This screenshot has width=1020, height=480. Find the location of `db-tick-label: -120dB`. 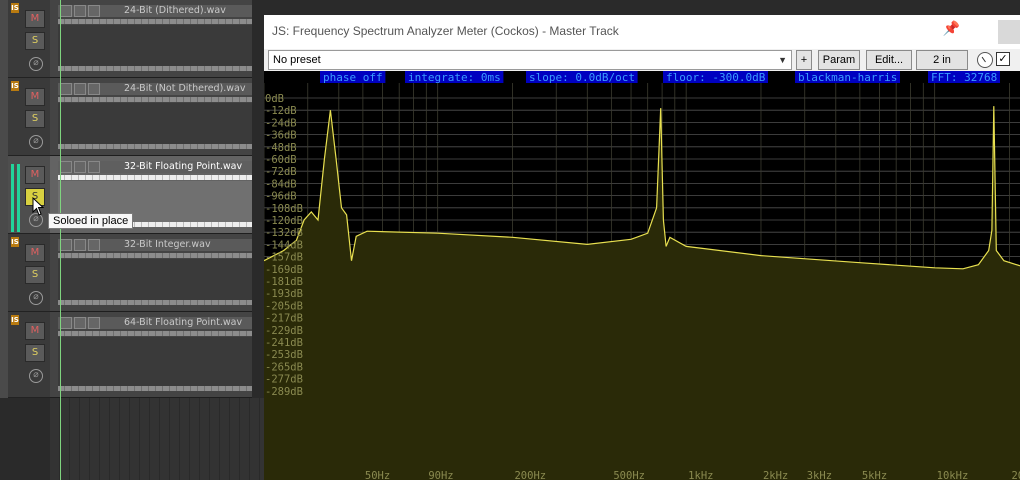

db-tick-label: -120dB is located at coordinates (284, 221).